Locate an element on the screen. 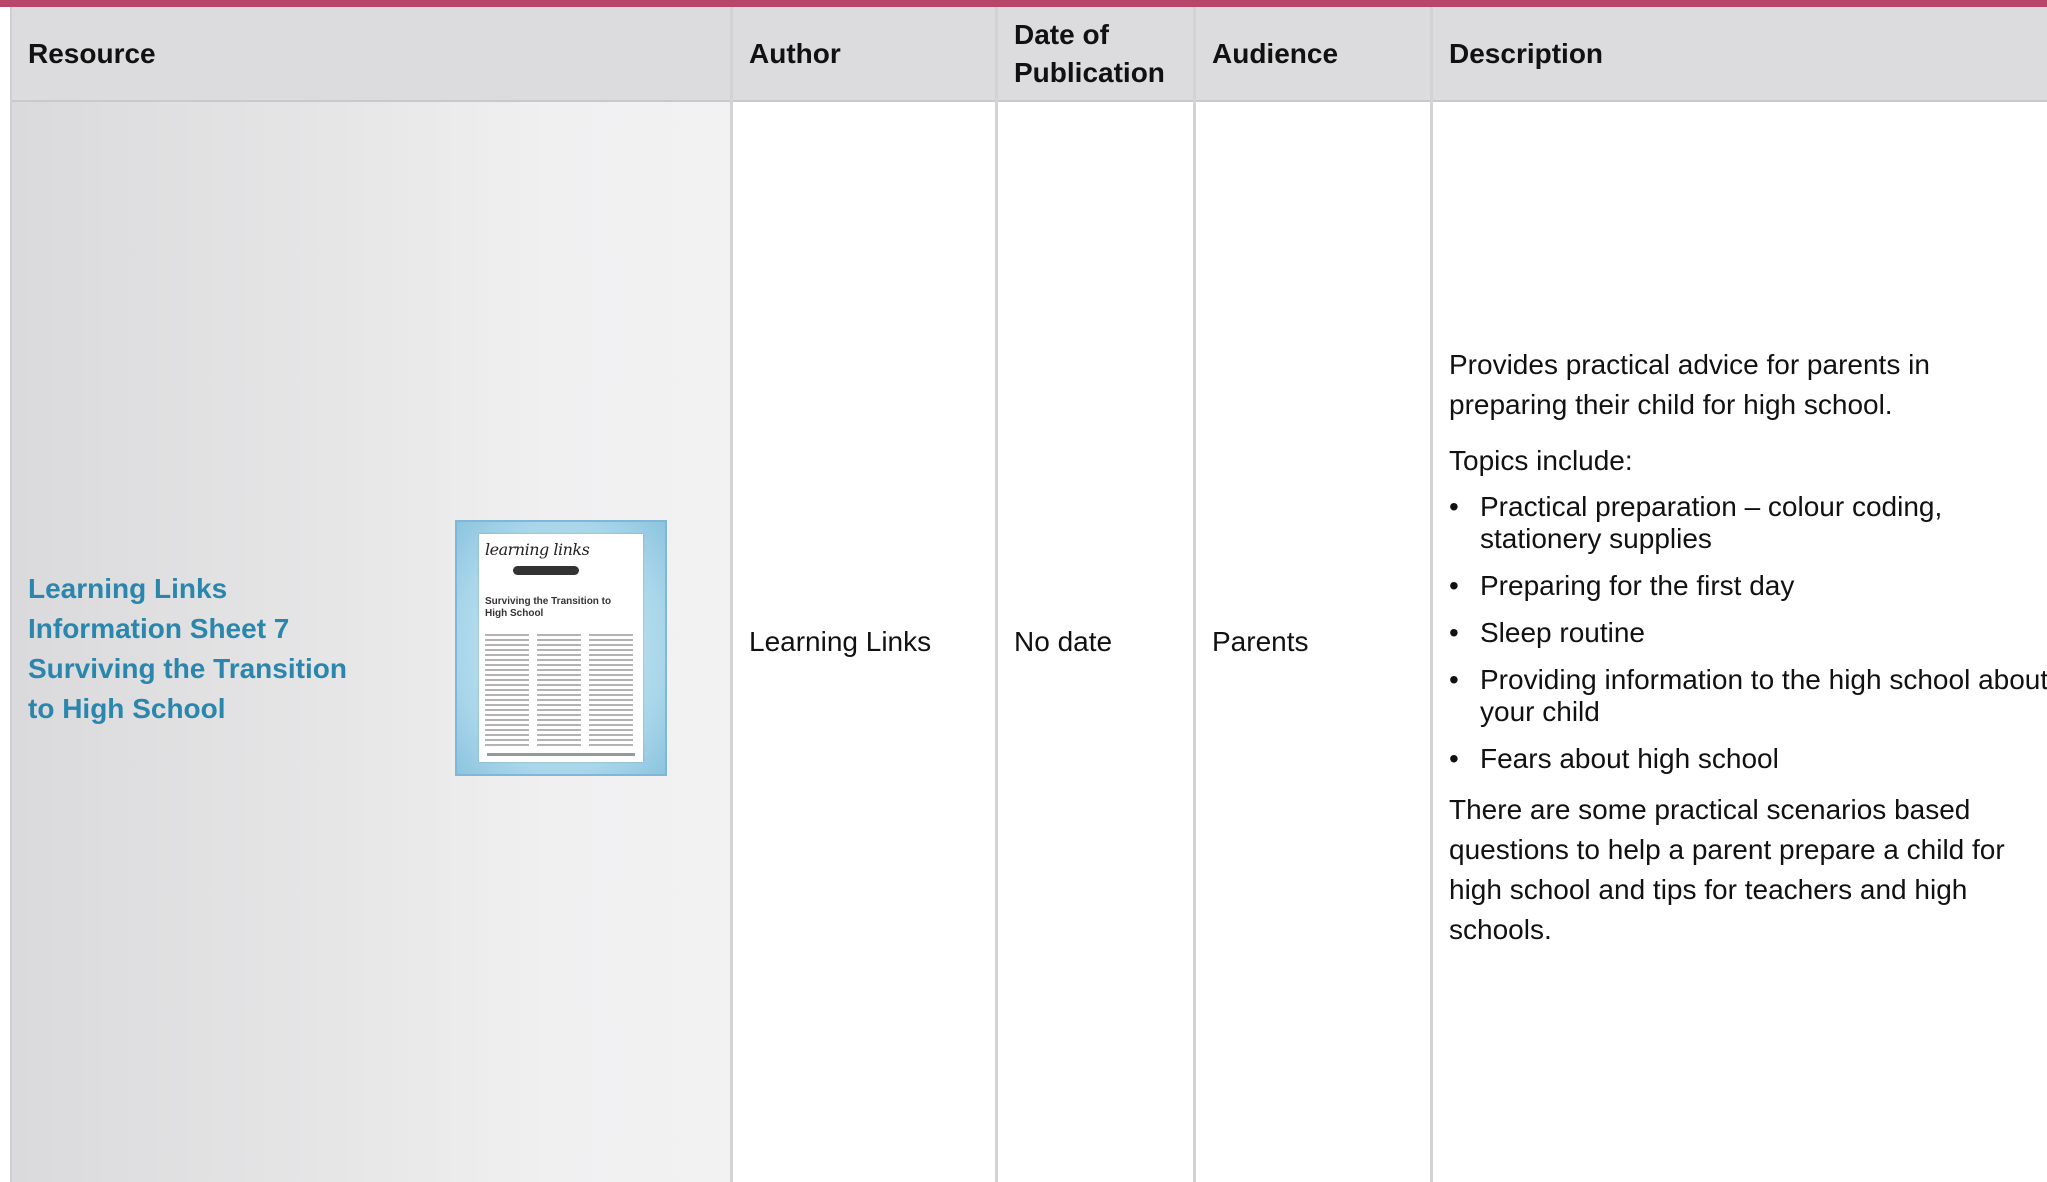 The height and width of the screenshot is (1182, 2047). author-cell: Learning Links is located at coordinates (840, 641).